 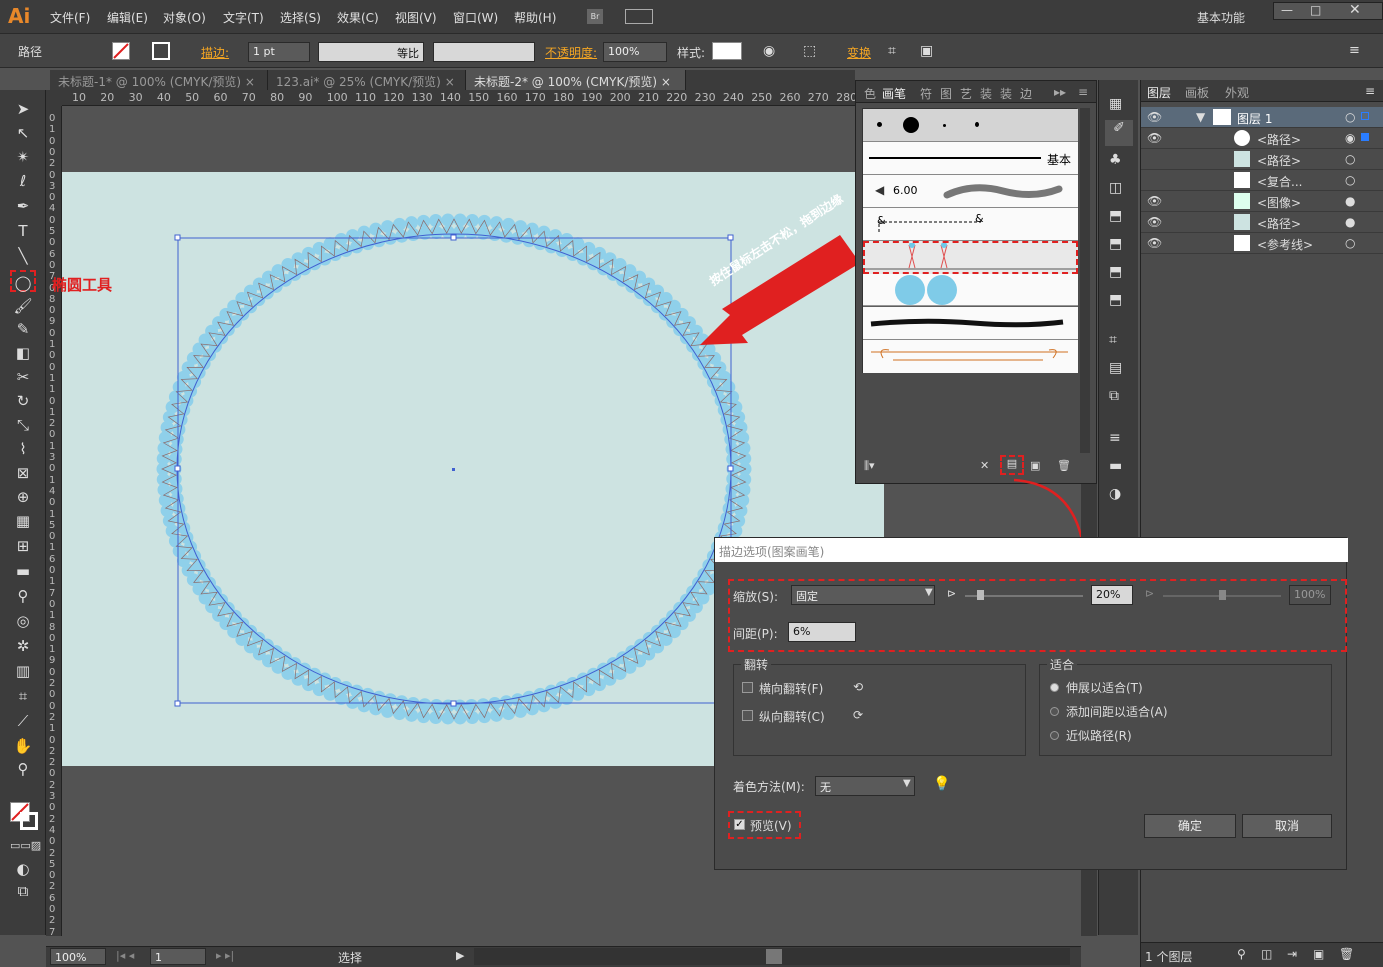 I want to click on delete-brush-icon: 🗑, so click(x=1064, y=465).